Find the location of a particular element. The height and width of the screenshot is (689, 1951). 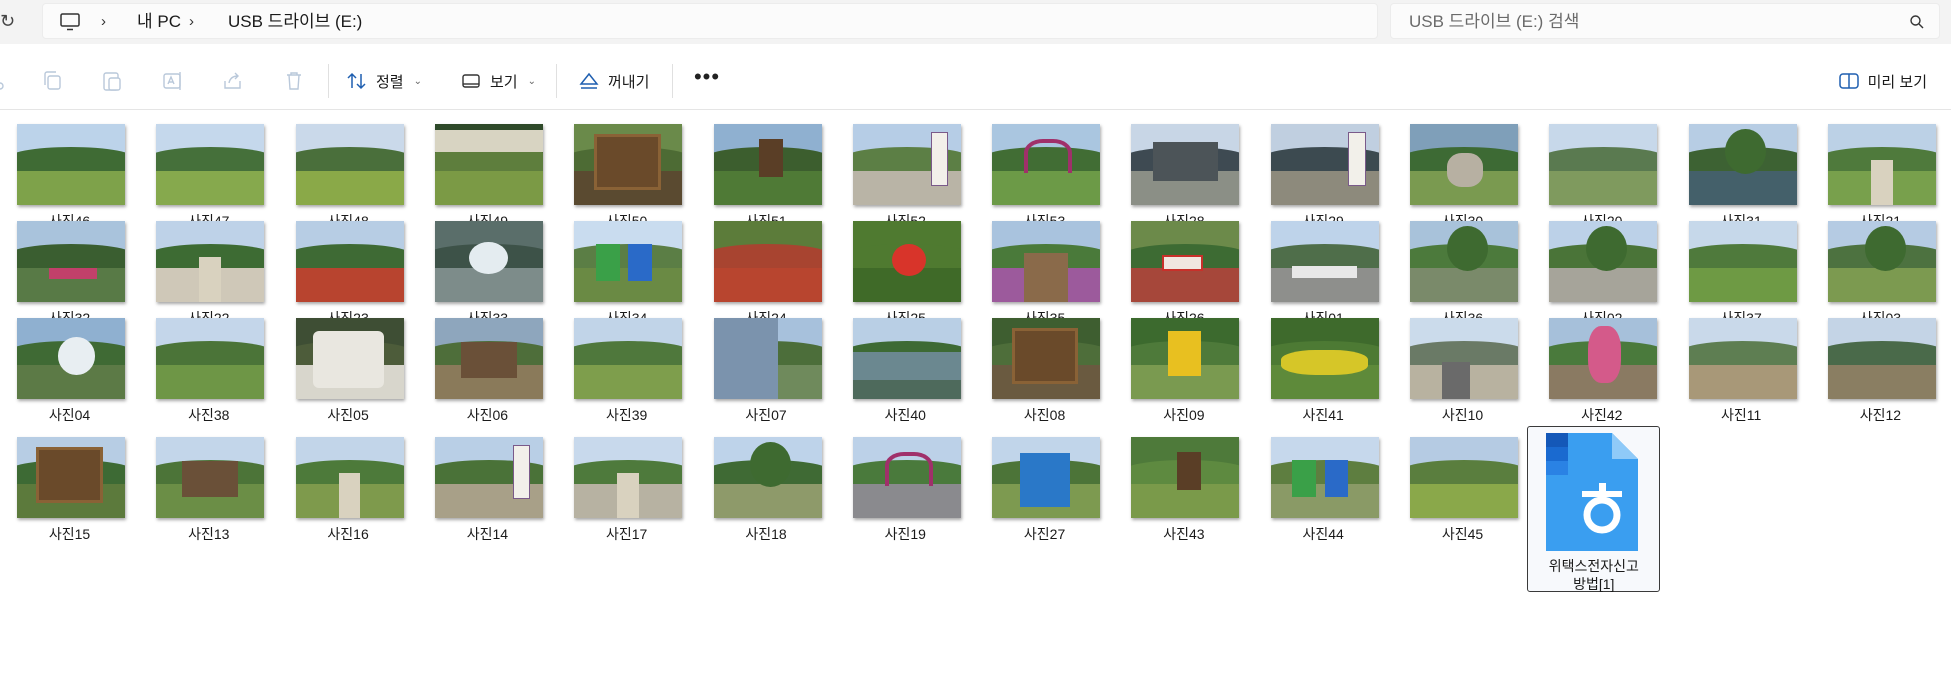

file-item-photo: 사진16 is located at coordinates (348, 490).